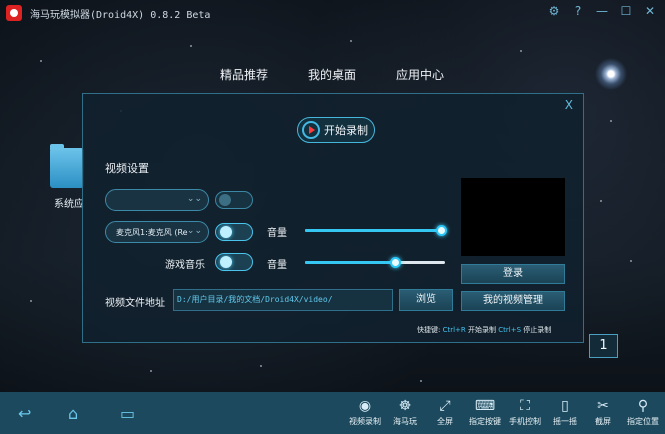 The image size is (665, 434). Describe the element at coordinates (332, 13) in the screenshot. I see `title-bar: 海马玩模拟器(Droid4X) 0.8.2 Beta ⚙ ? — ☐ ✕` at that location.